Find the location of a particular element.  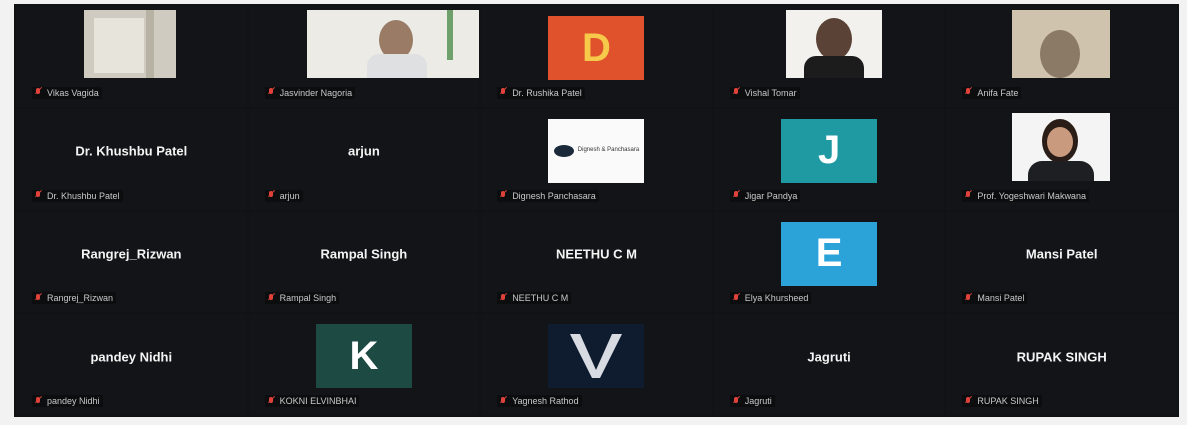

participant-tile: NEETHU C M NEETHU C M is located at coordinates (596, 262).